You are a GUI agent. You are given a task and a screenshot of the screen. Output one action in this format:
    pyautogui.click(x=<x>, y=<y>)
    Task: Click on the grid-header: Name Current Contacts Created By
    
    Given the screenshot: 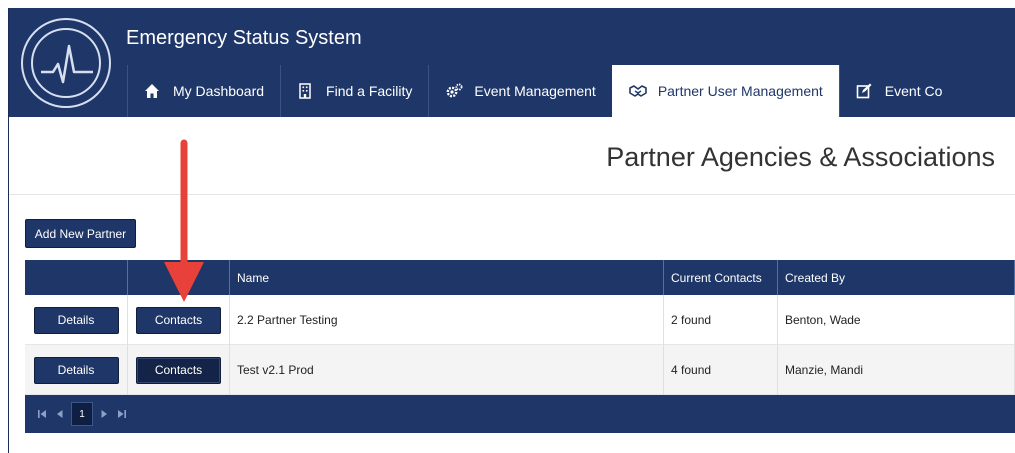 What is the action you would take?
    pyautogui.click(x=520, y=277)
    